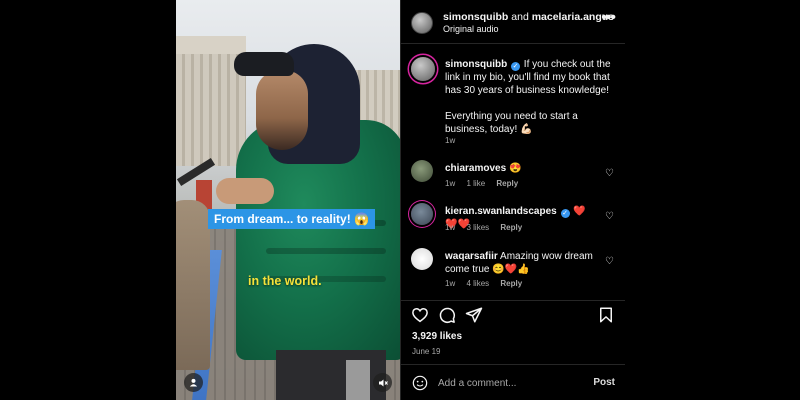  Describe the element at coordinates (508, 383) in the screenshot. I see `add-comment-input` at that location.